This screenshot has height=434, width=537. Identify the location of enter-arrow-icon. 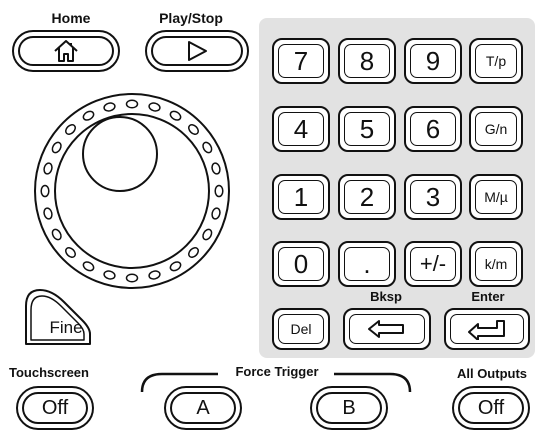
(486, 330).